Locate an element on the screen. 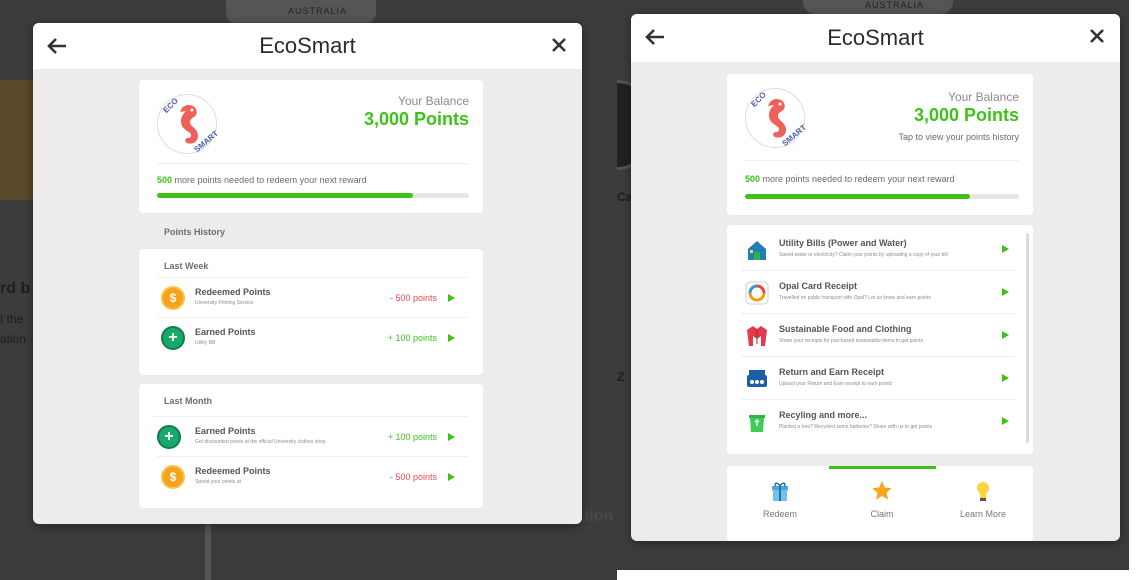  gift-icon is located at coordinates (780, 491).